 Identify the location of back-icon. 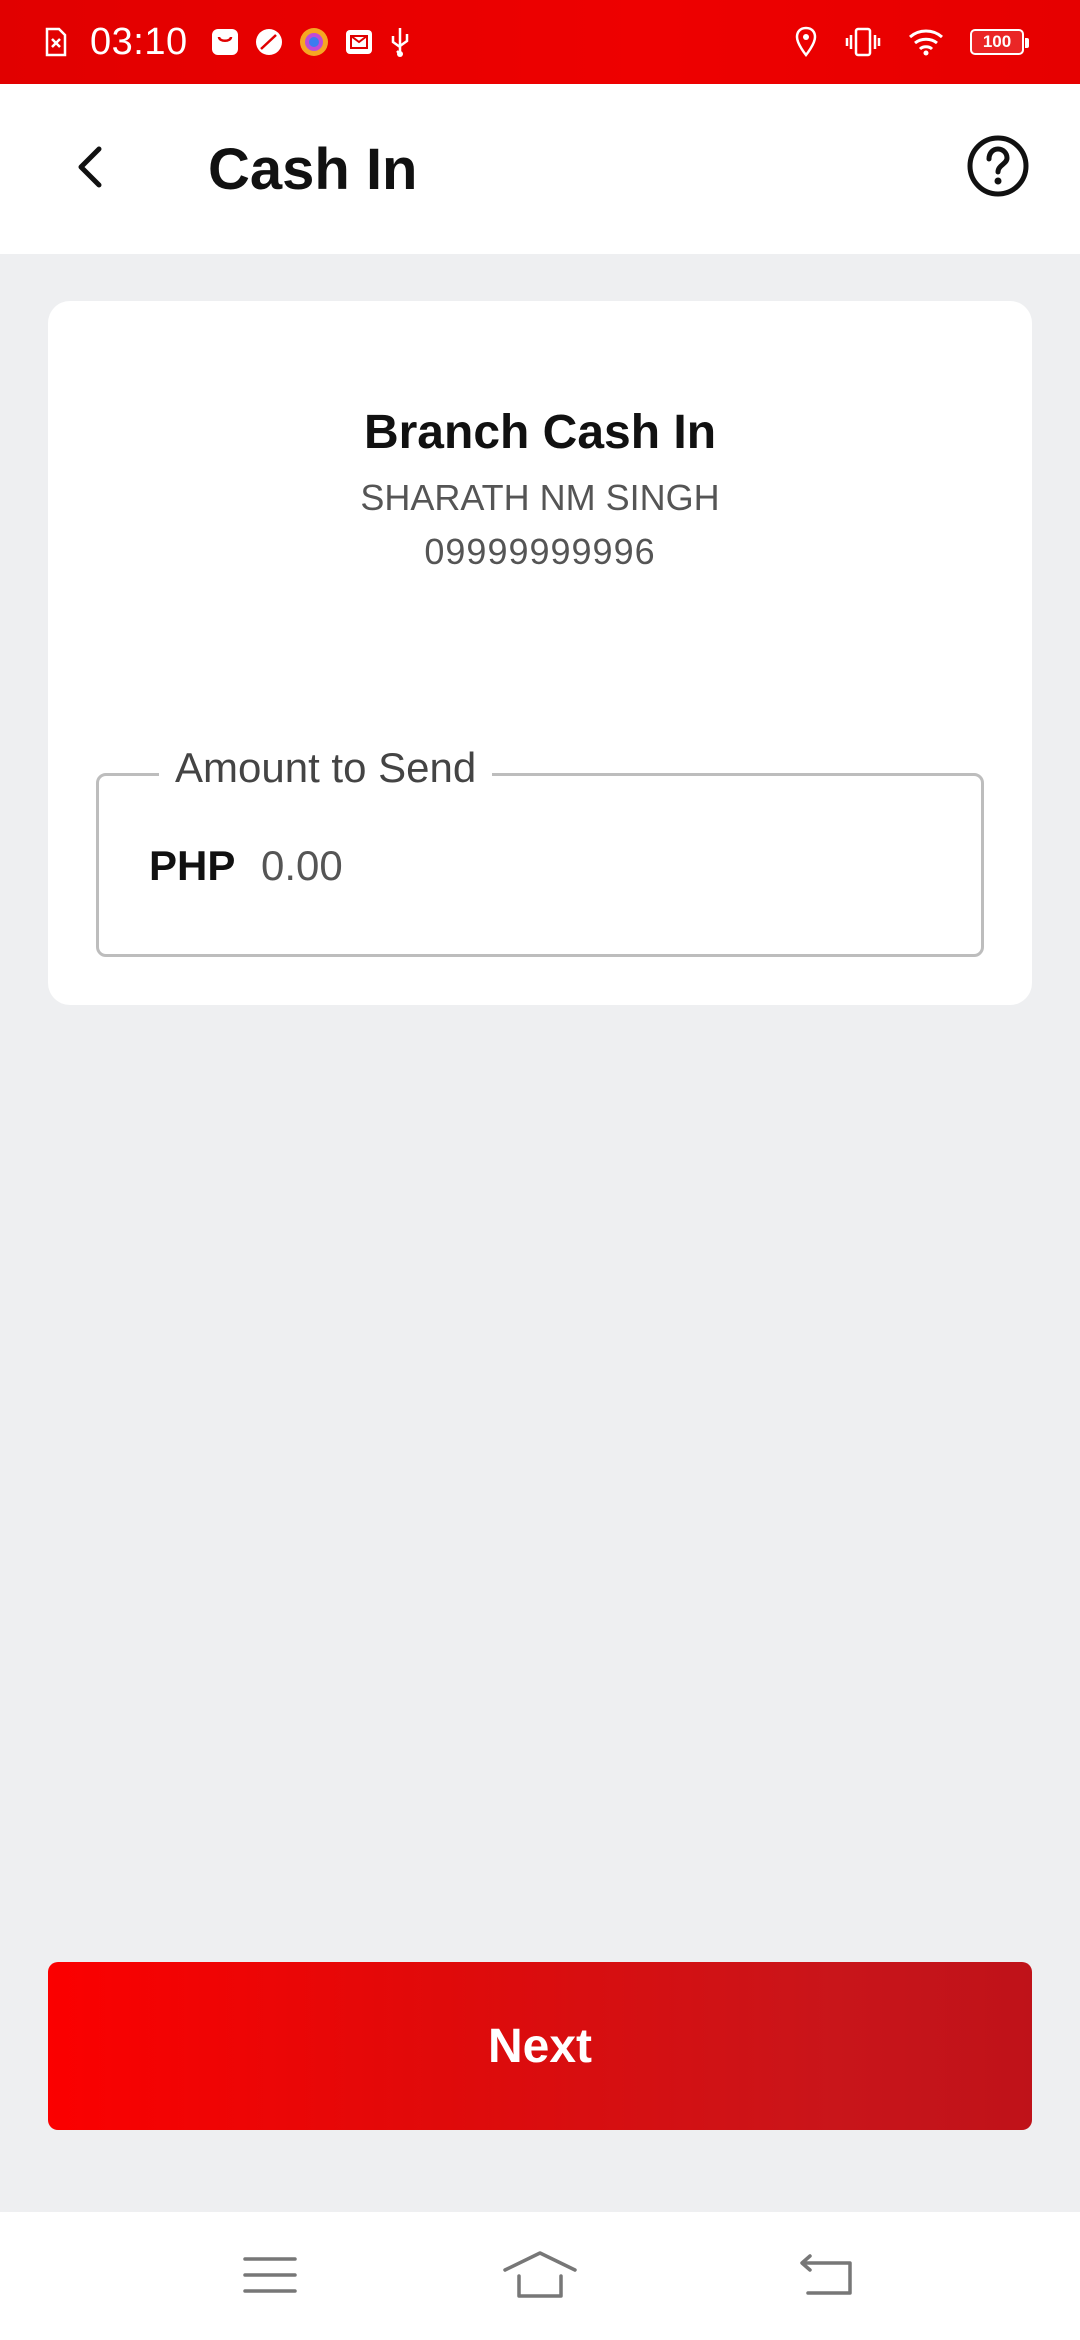
(826, 2277).